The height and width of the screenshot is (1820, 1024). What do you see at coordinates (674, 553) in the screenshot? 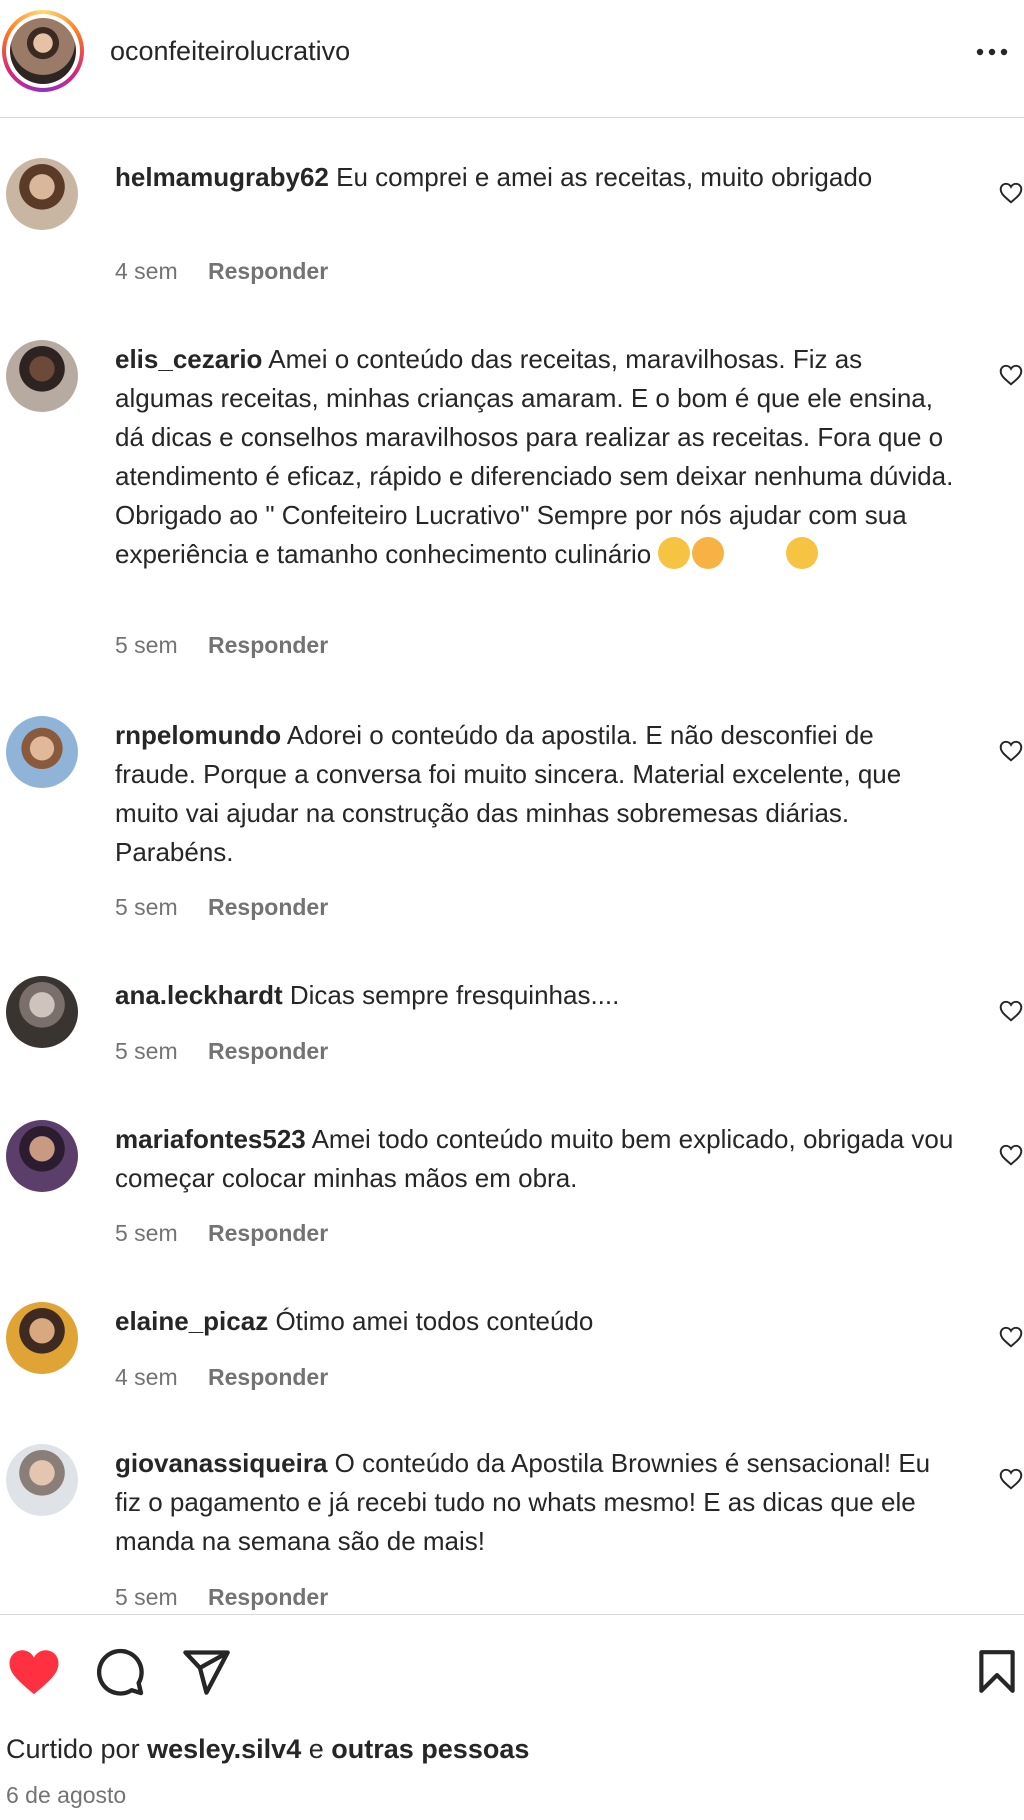
I see `heart-eyes-emoji-icon` at bounding box center [674, 553].